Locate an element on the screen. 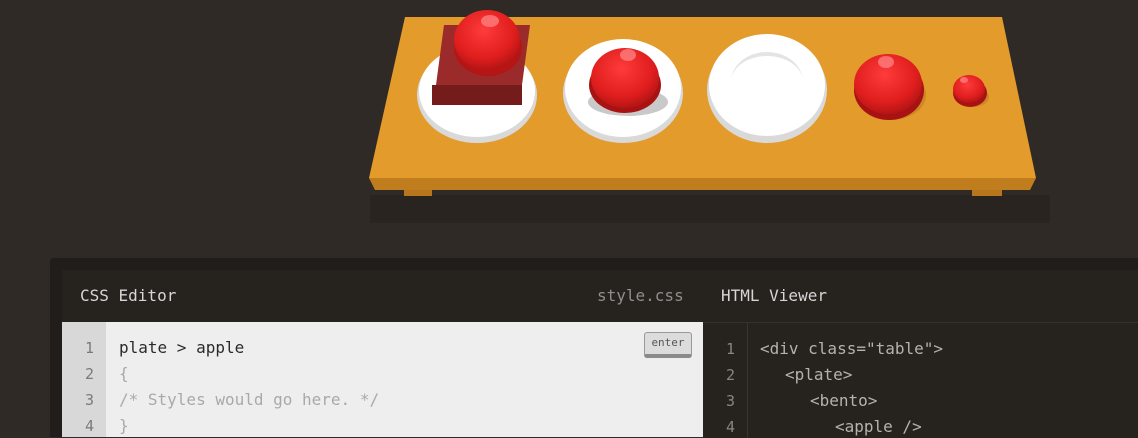  enter-button: enter is located at coordinates (668, 345).